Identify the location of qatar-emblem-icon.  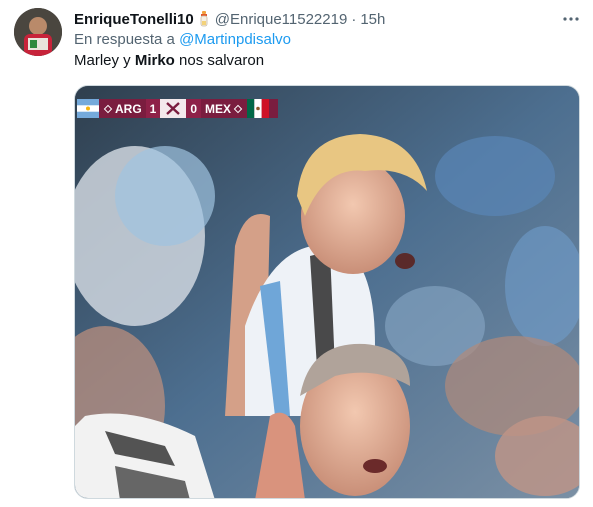
(173, 108).